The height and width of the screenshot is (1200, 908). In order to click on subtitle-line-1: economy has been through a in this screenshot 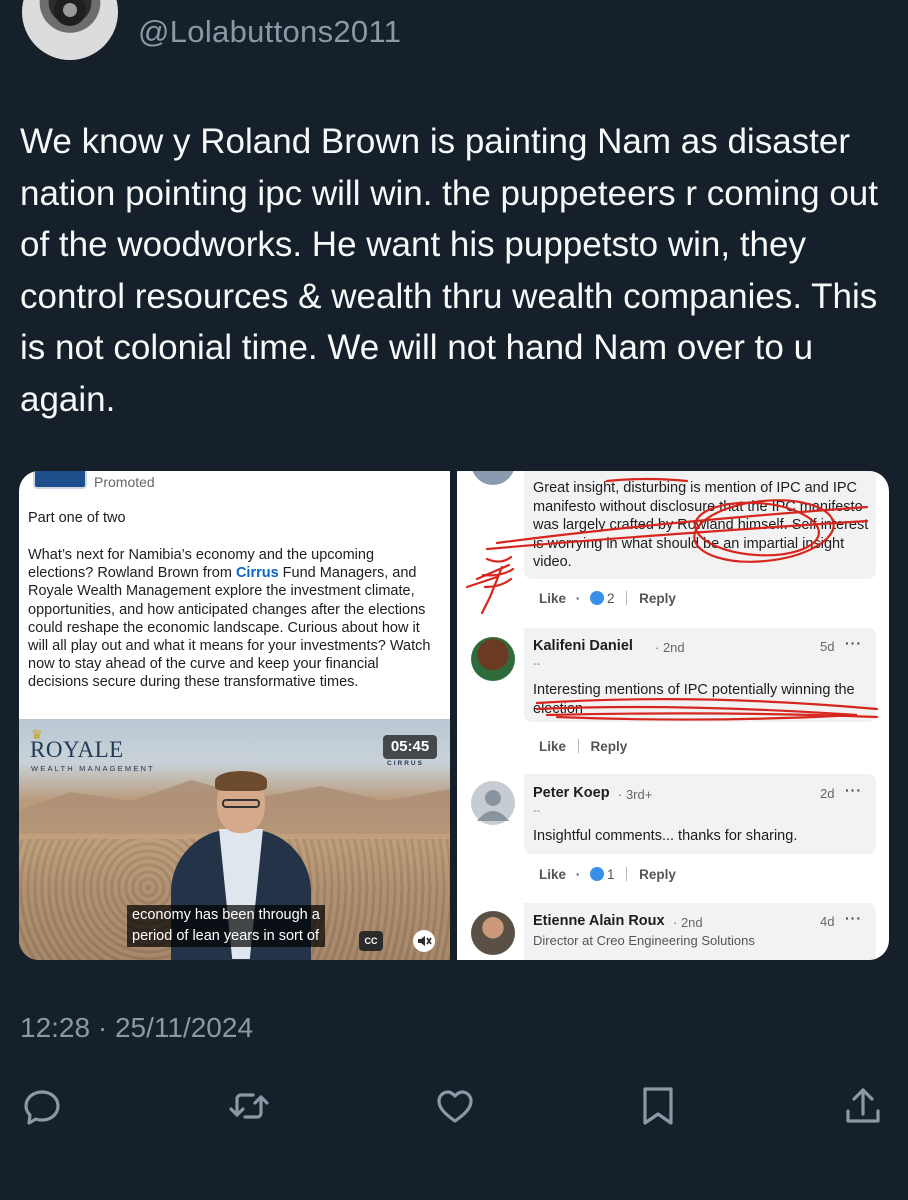, I will do `click(226, 915)`.